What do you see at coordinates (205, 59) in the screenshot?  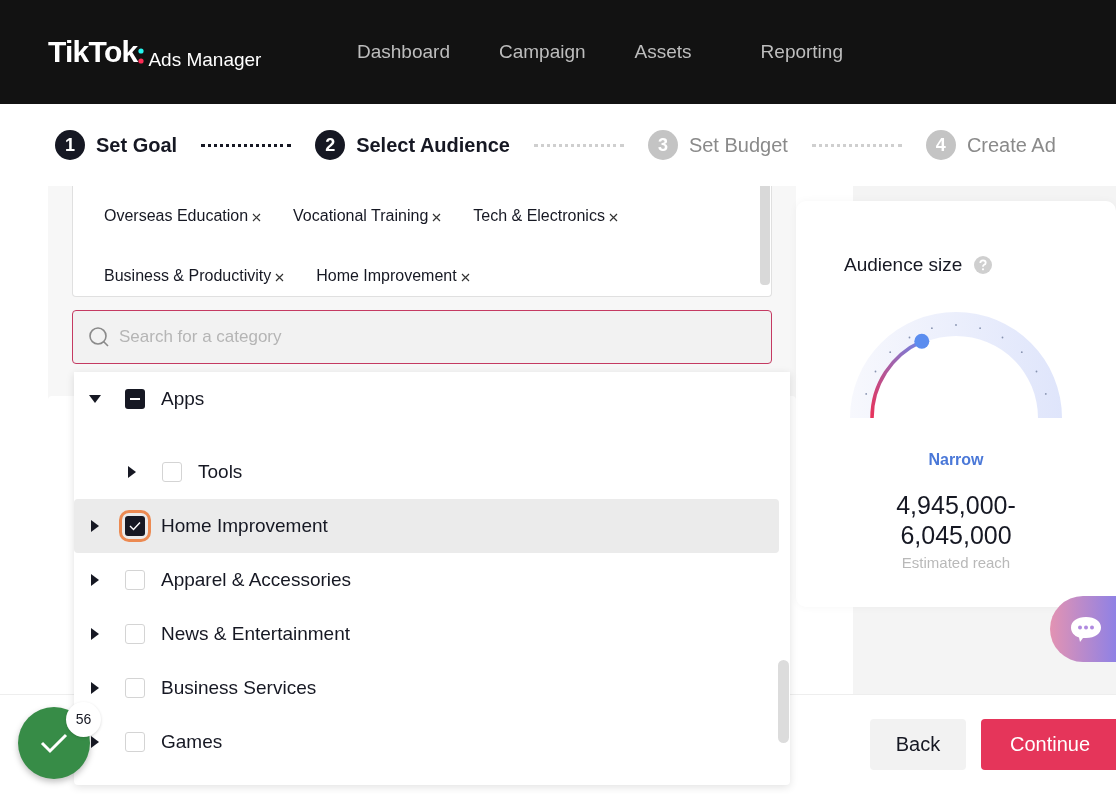 I see `product-name: Ads Manager` at bounding box center [205, 59].